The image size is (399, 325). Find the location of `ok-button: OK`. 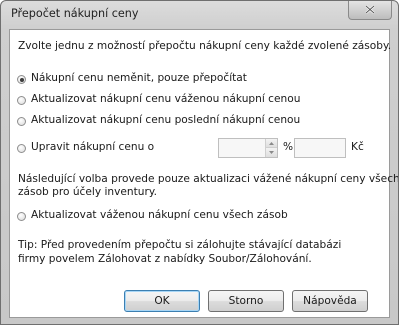

ok-button: OK is located at coordinates (162, 301).